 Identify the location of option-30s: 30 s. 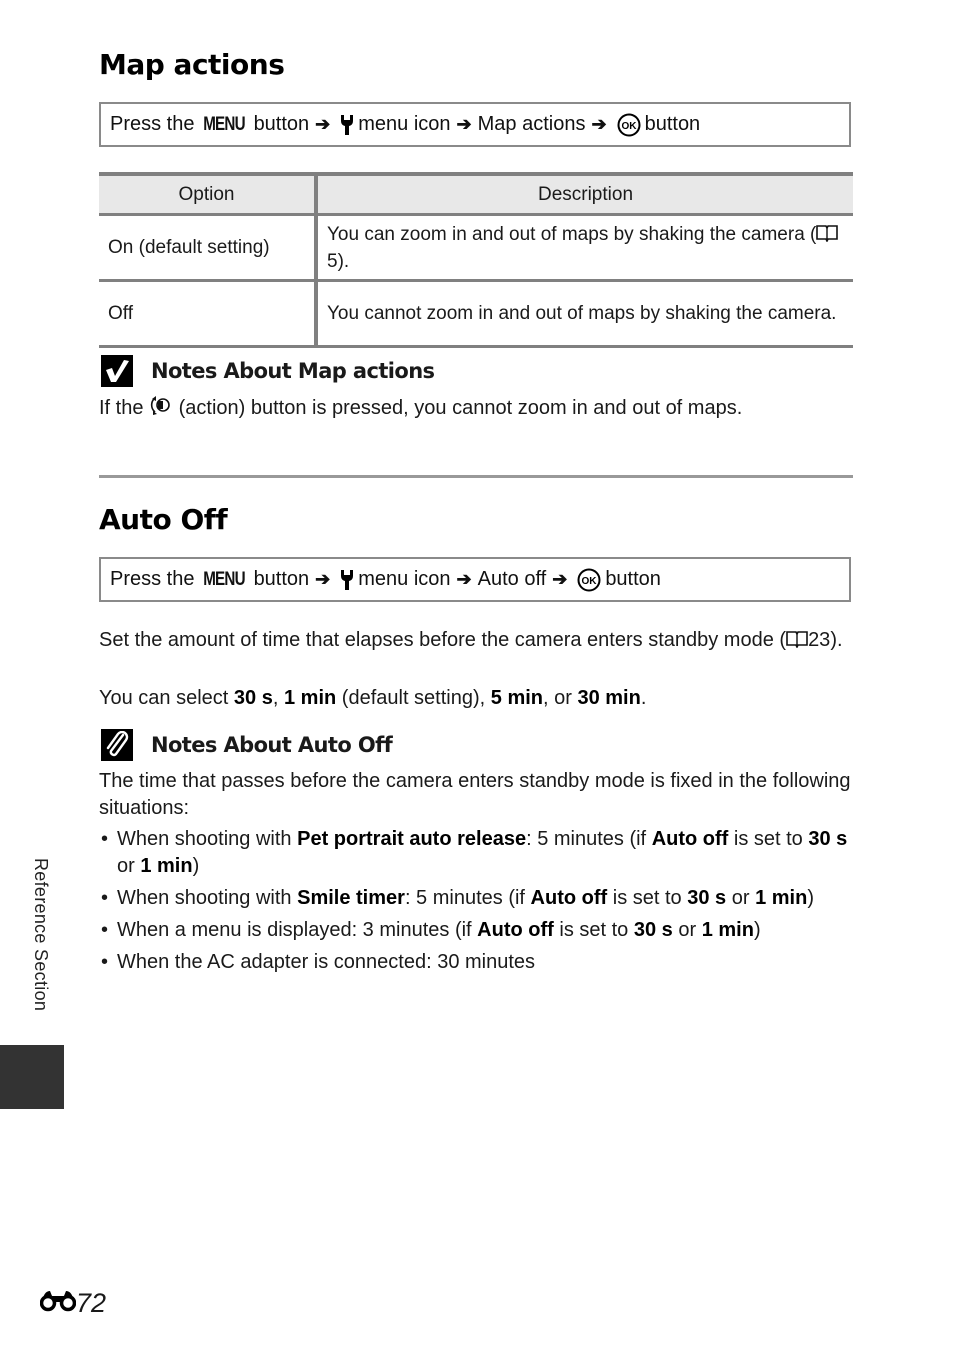
(253, 698).